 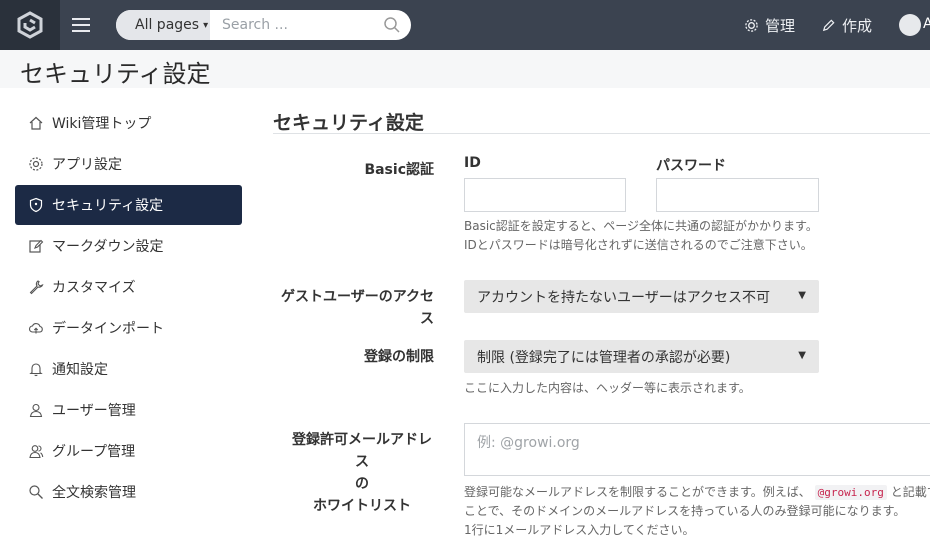 What do you see at coordinates (206, 25) in the screenshot?
I see `caret-down-icon: ▾` at bounding box center [206, 25].